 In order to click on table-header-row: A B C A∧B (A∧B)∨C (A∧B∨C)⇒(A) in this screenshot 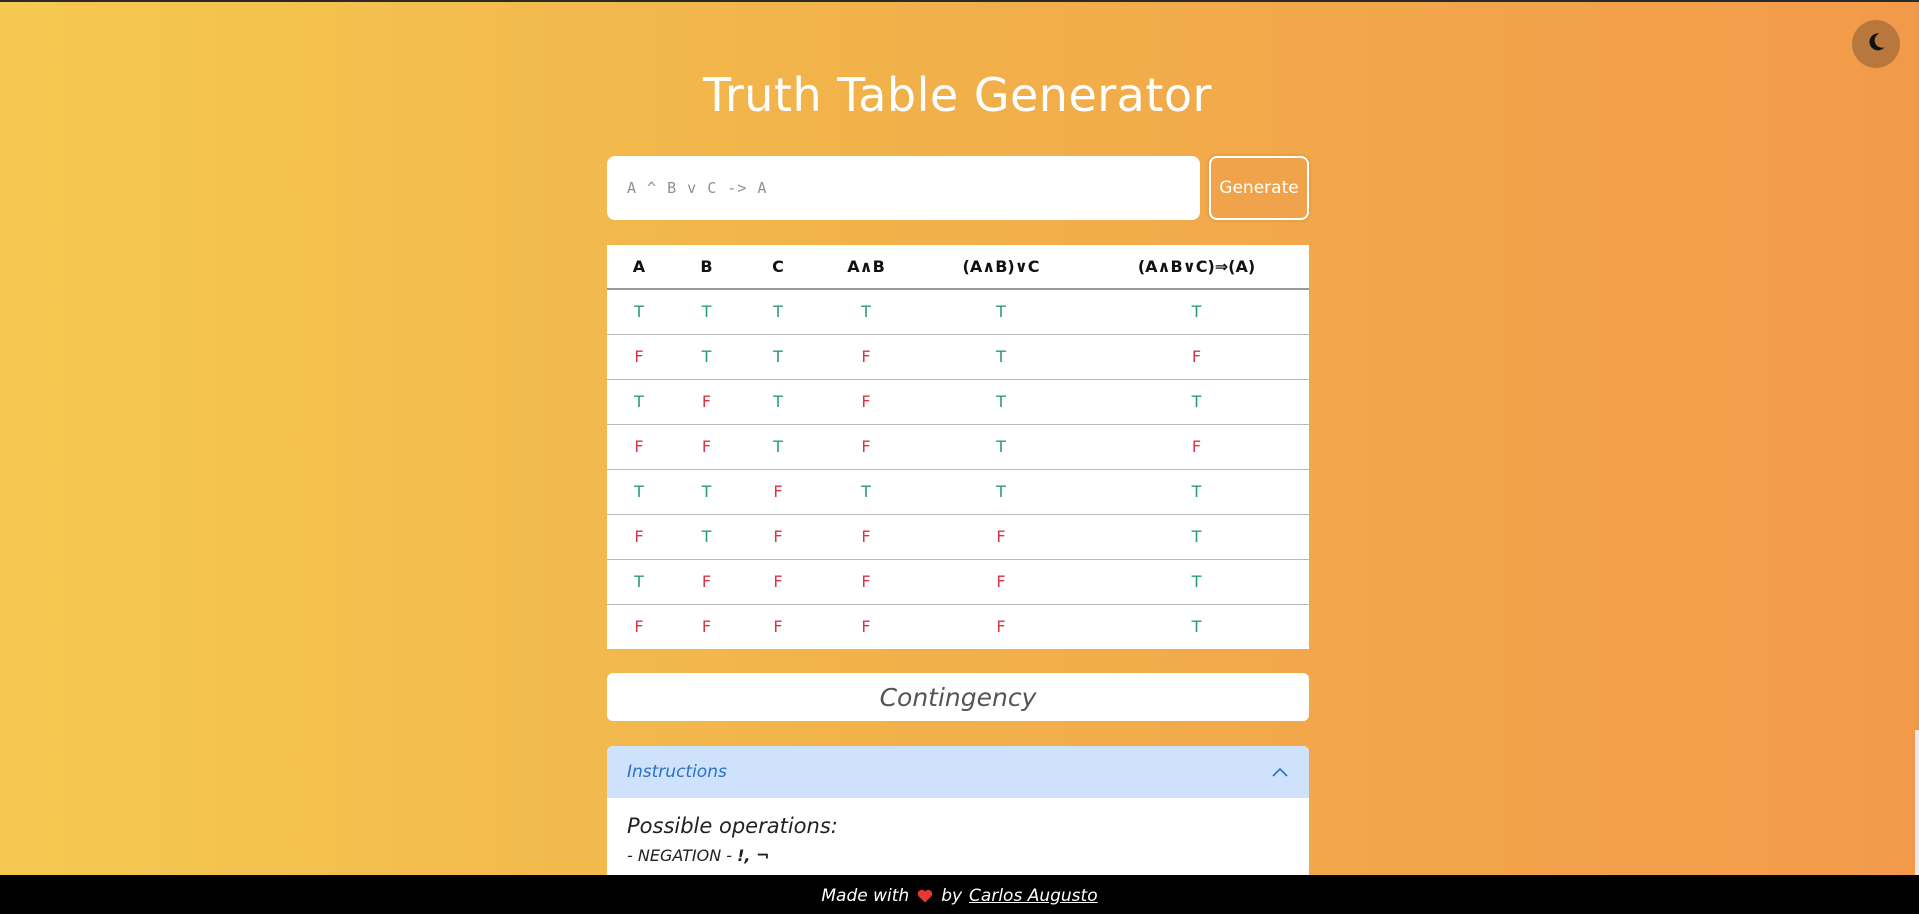, I will do `click(958, 267)`.